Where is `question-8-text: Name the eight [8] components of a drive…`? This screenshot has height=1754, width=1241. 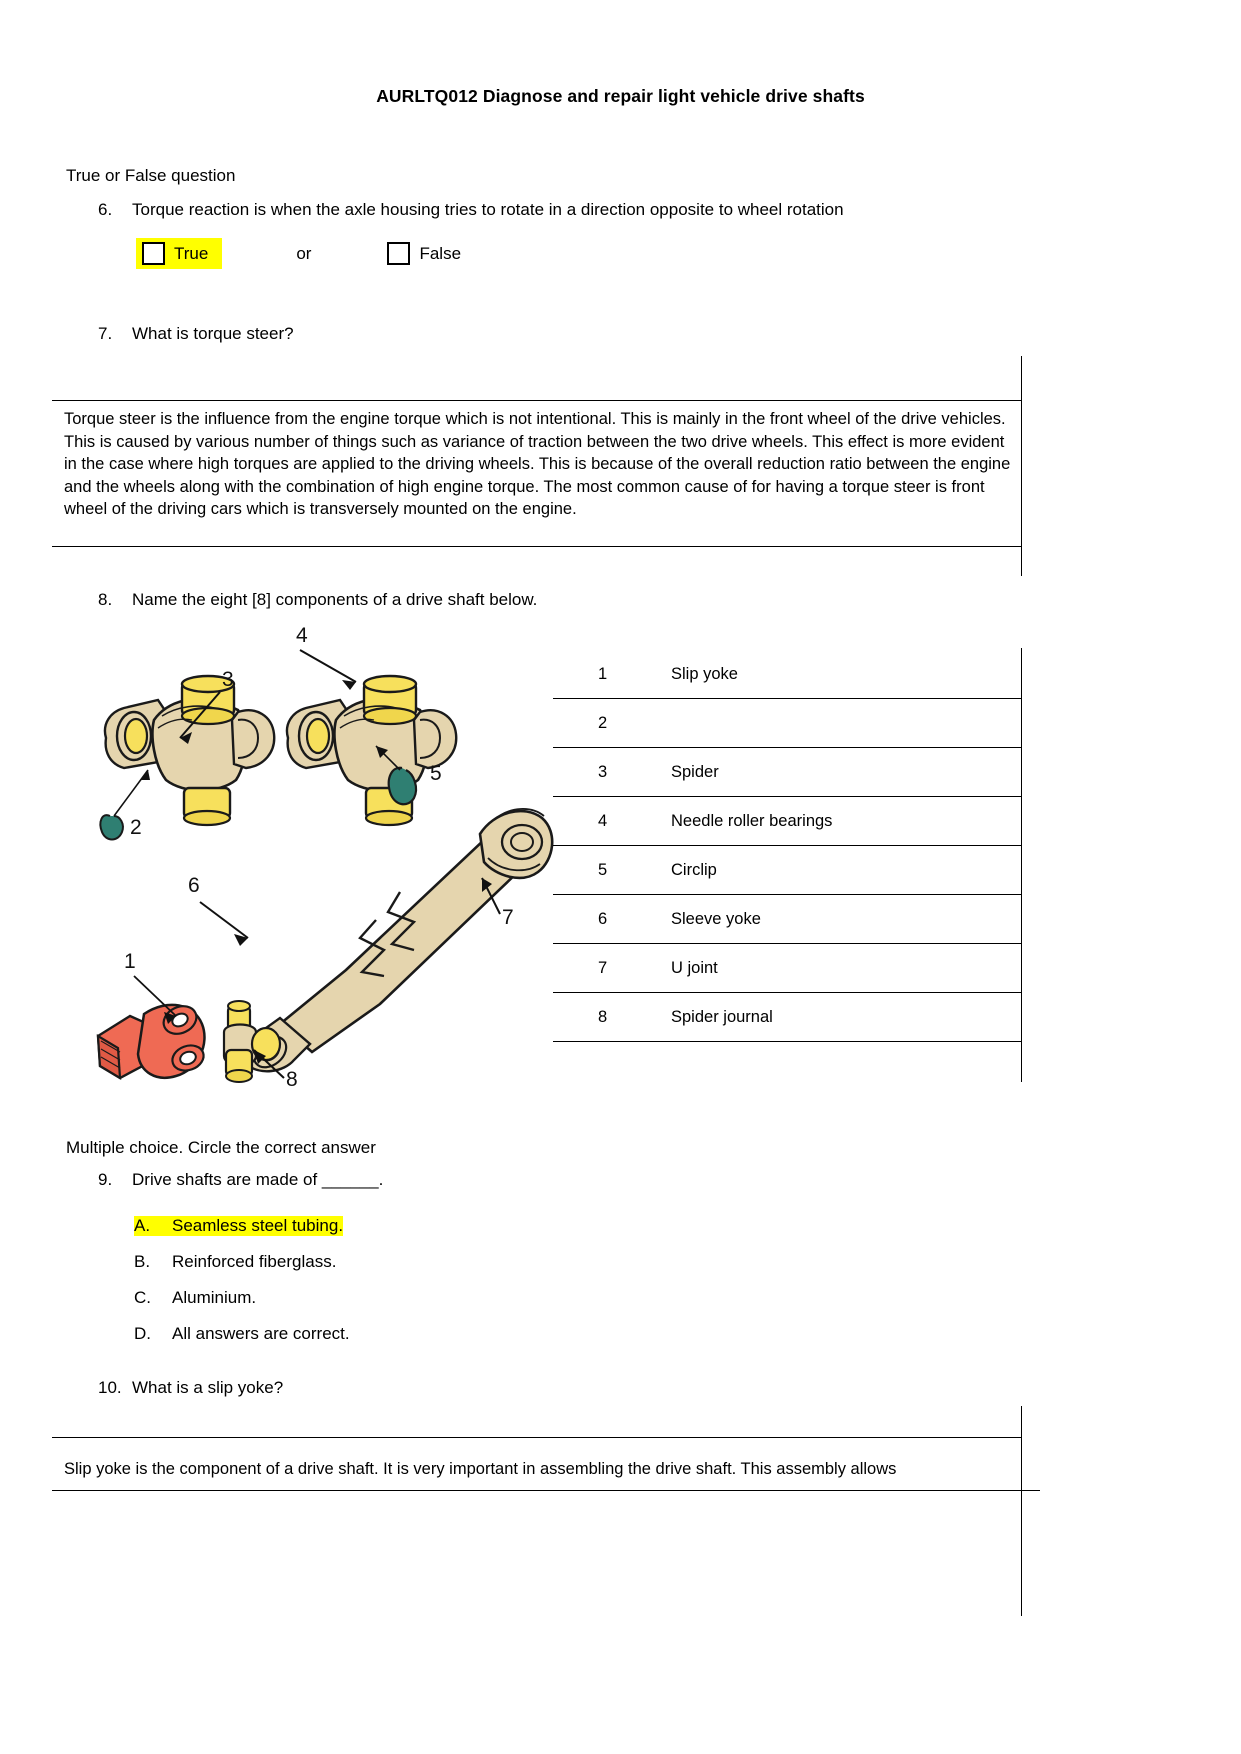
question-8-text: Name the eight [8] components of a drive… is located at coordinates (335, 599).